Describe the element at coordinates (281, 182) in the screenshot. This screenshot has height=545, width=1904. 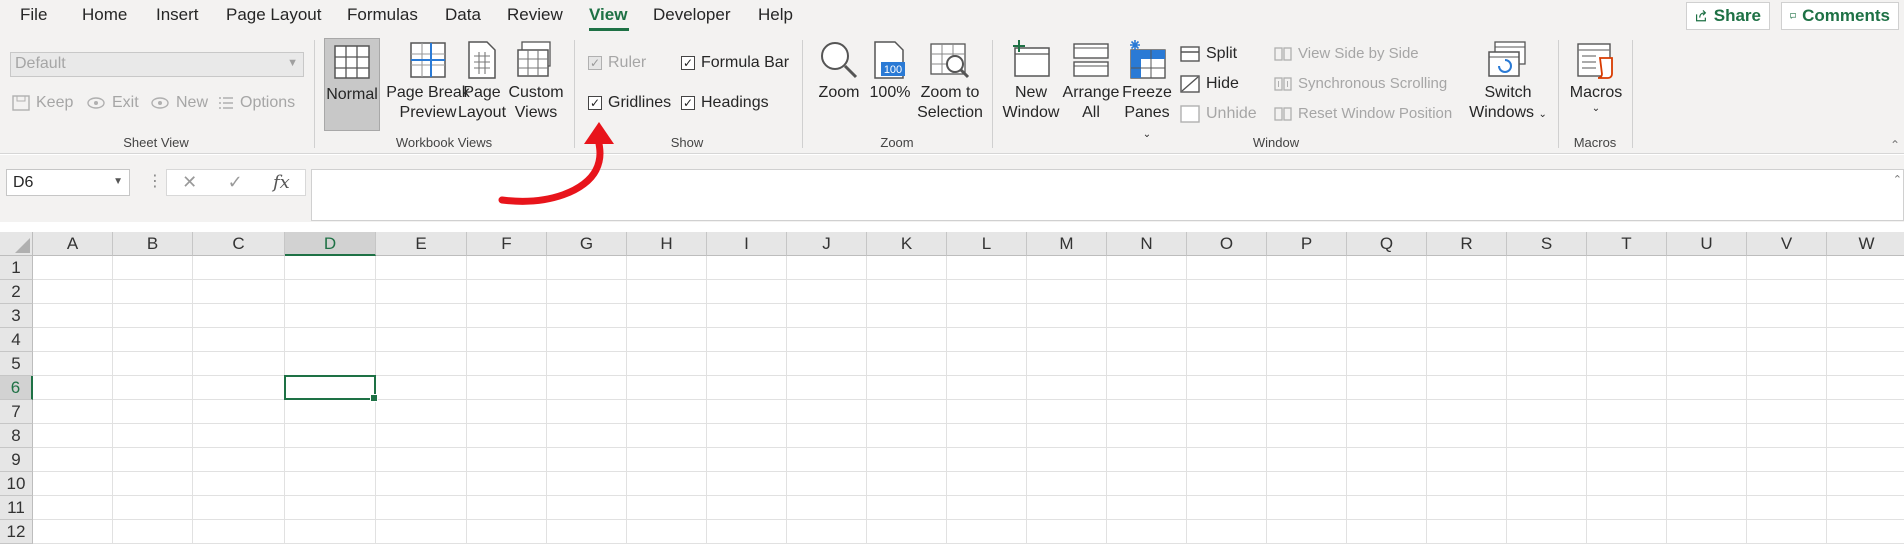
I see `insert-function-icon: fx` at that location.